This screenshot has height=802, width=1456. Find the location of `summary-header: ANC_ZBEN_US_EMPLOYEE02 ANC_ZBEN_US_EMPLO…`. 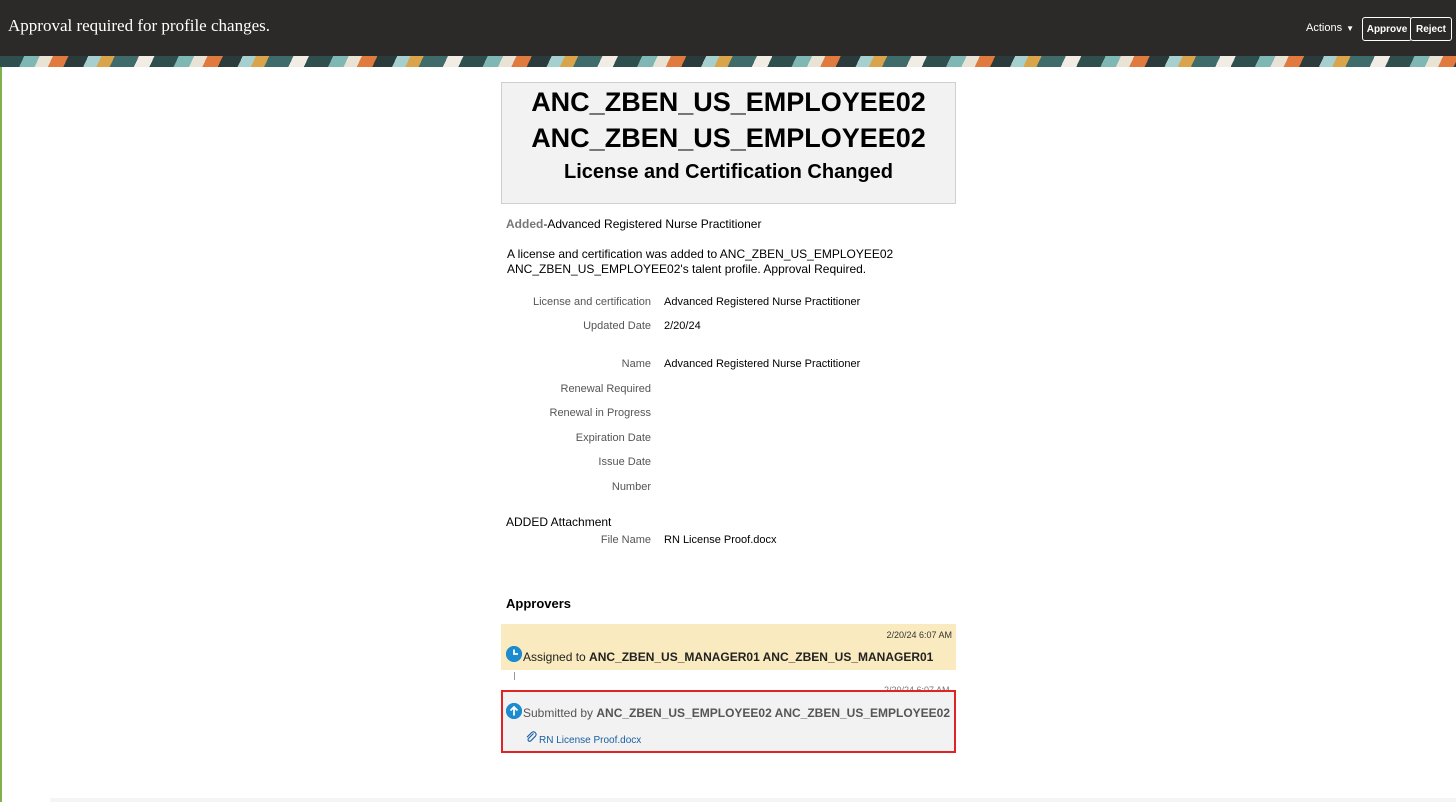

summary-header: ANC_ZBEN_US_EMPLOYEE02 ANC_ZBEN_US_EMPLO… is located at coordinates (728, 143).